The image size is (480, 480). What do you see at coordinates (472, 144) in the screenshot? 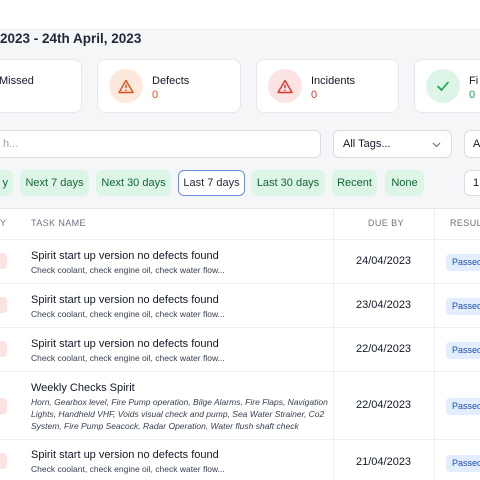
I see `second-select: A` at bounding box center [472, 144].